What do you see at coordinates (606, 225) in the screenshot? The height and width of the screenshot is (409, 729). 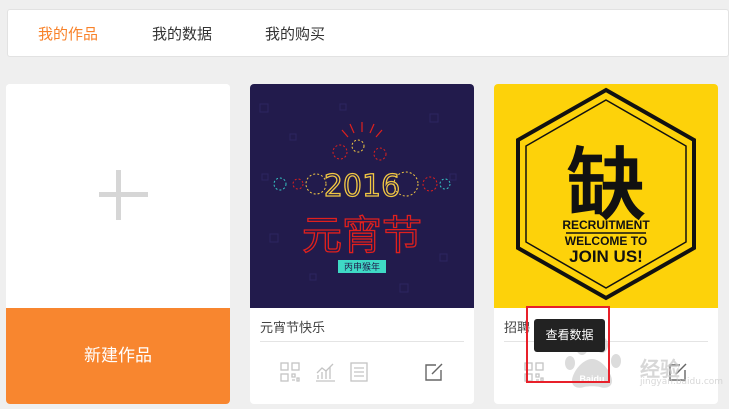 I see `cover-line1: RECRUITMENT` at bounding box center [606, 225].